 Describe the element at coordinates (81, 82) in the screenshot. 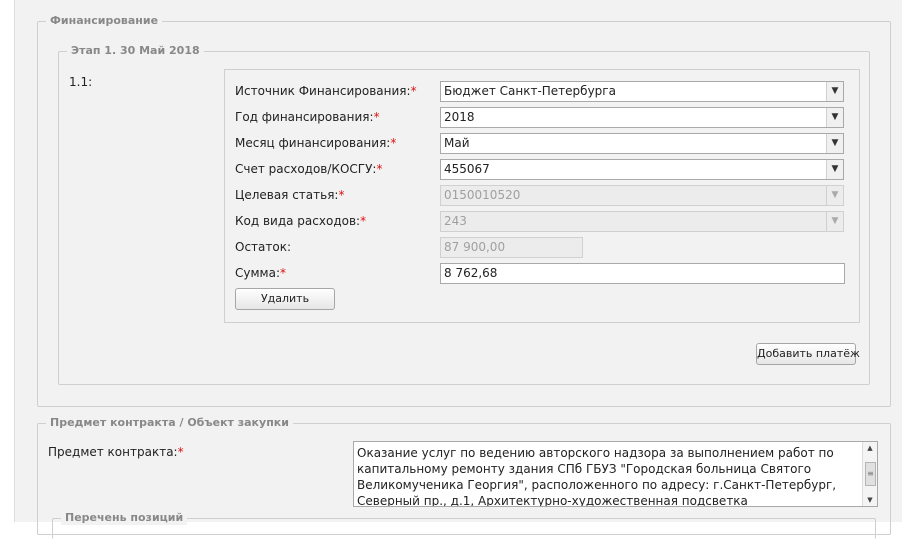

I see `row-number: 1.1:` at that location.